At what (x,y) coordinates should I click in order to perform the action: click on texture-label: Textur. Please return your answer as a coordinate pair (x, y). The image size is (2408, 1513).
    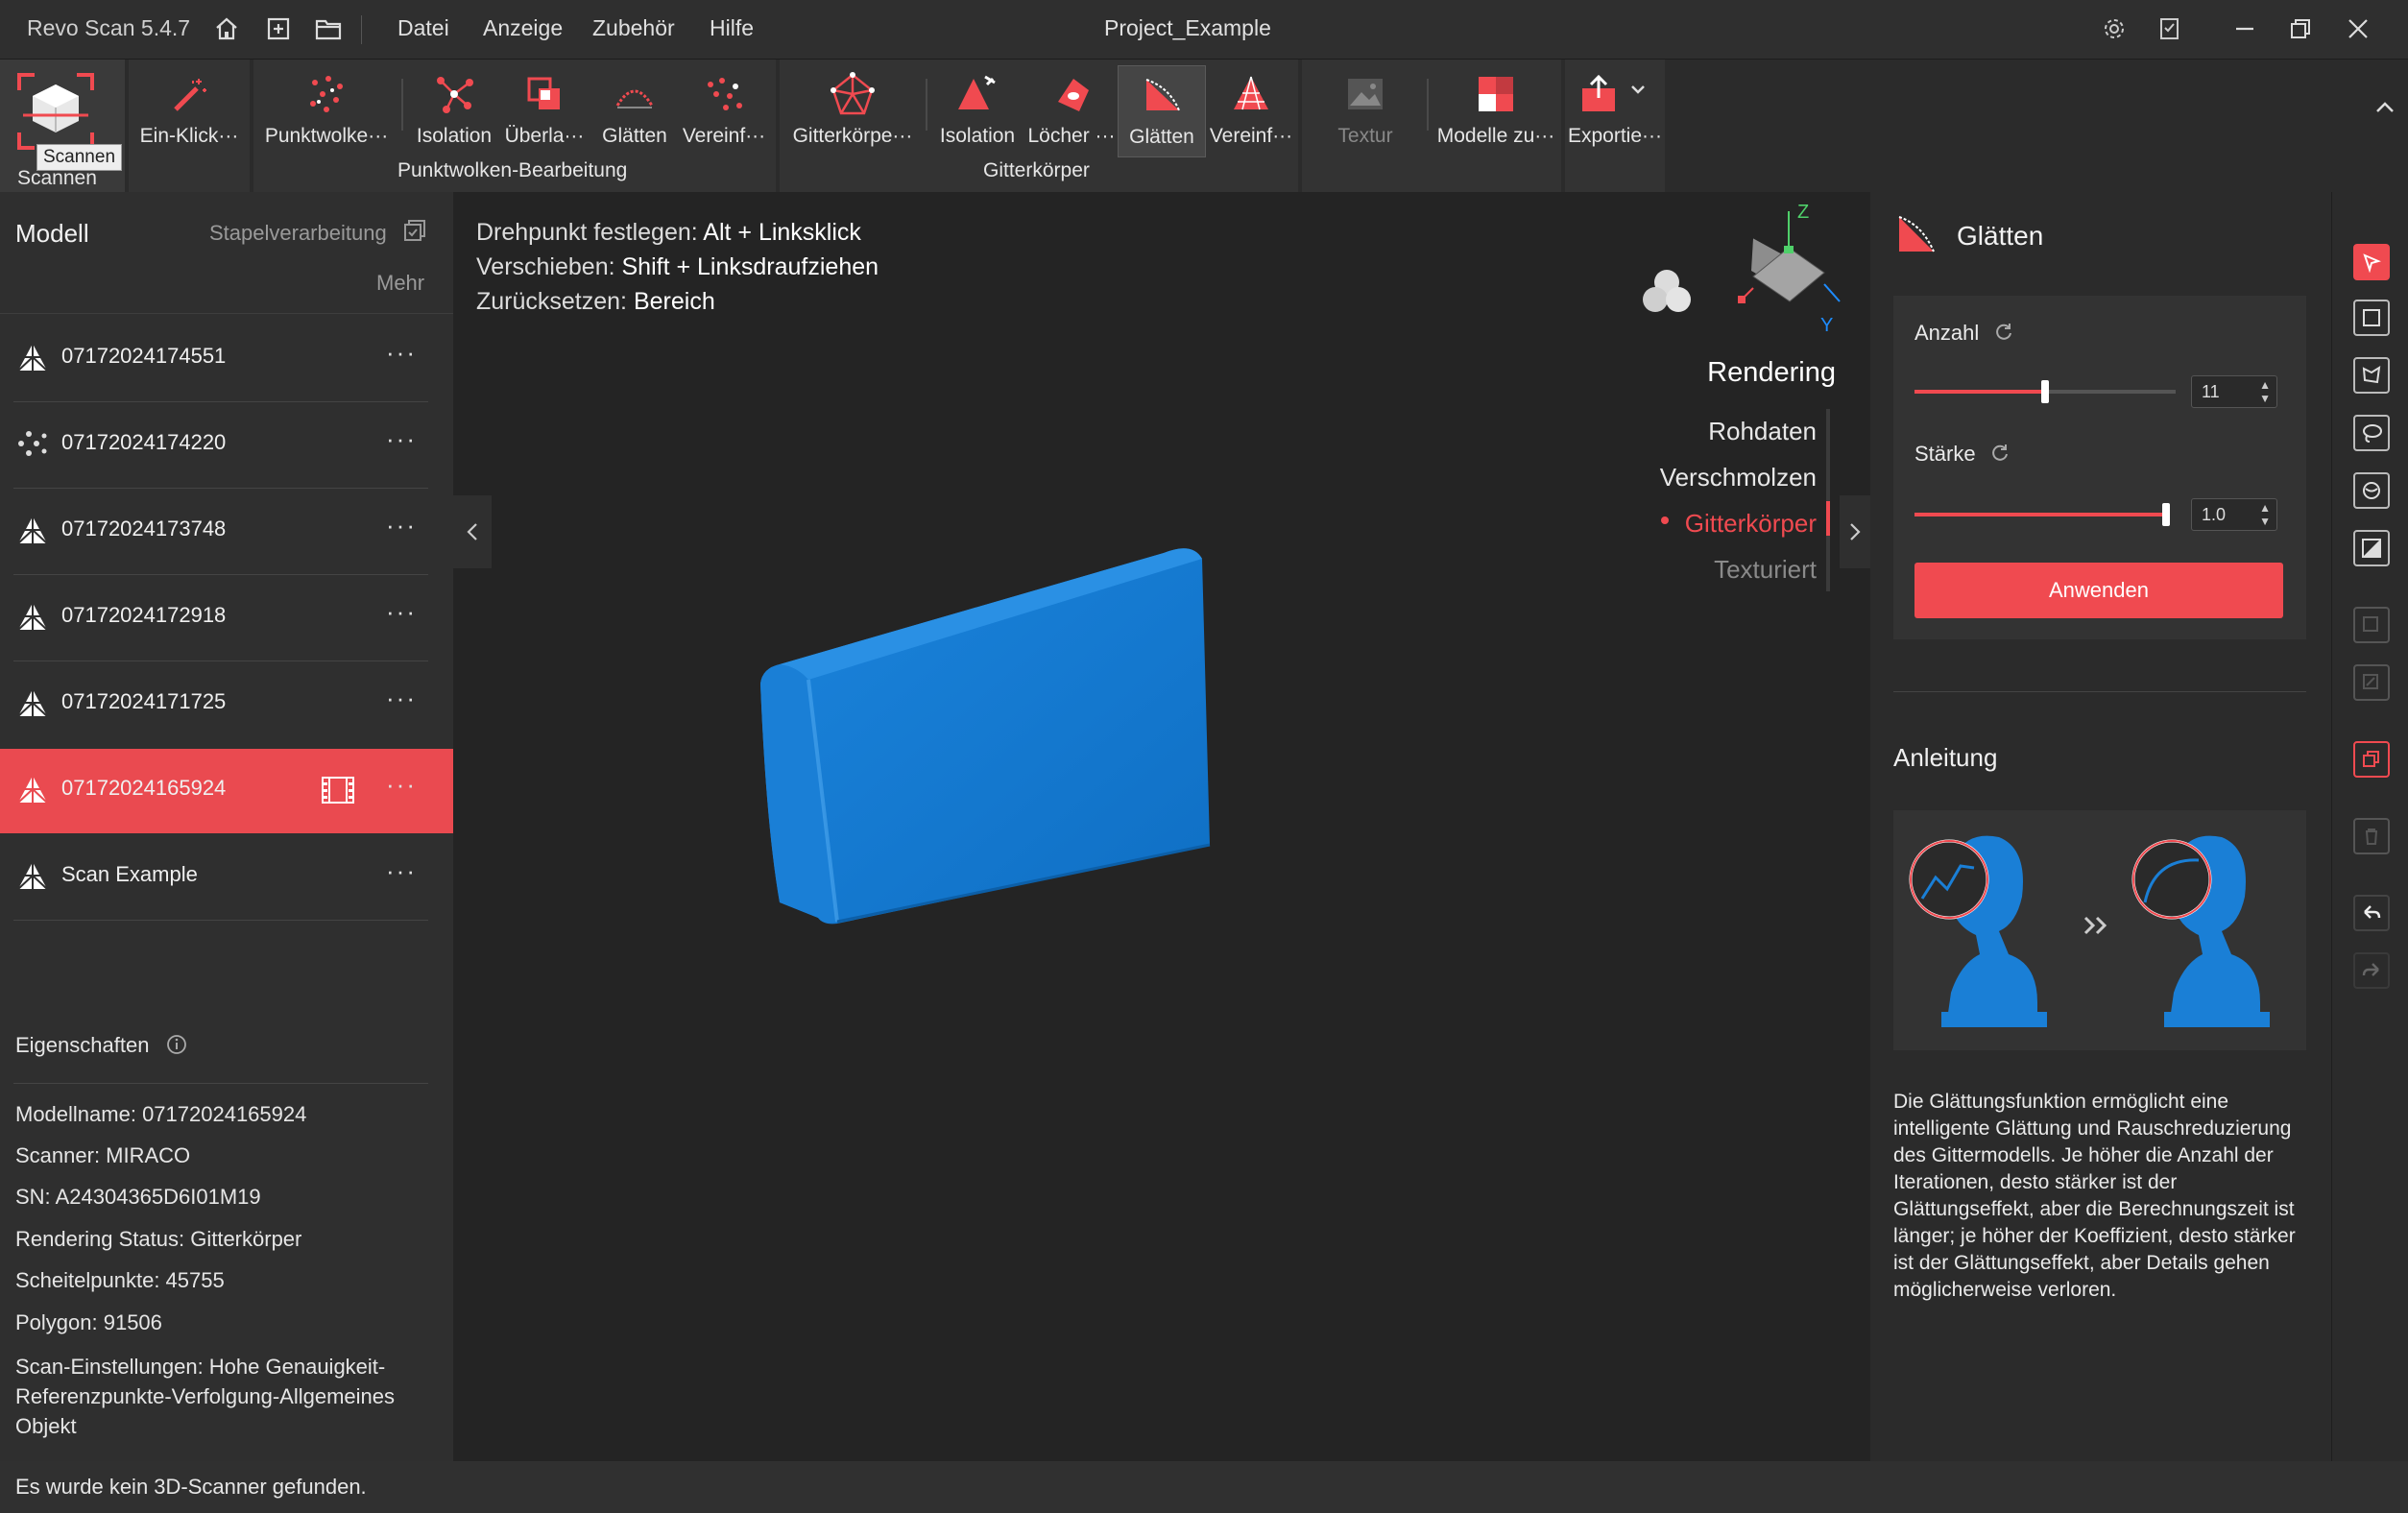
    Looking at the image, I should click on (1365, 136).